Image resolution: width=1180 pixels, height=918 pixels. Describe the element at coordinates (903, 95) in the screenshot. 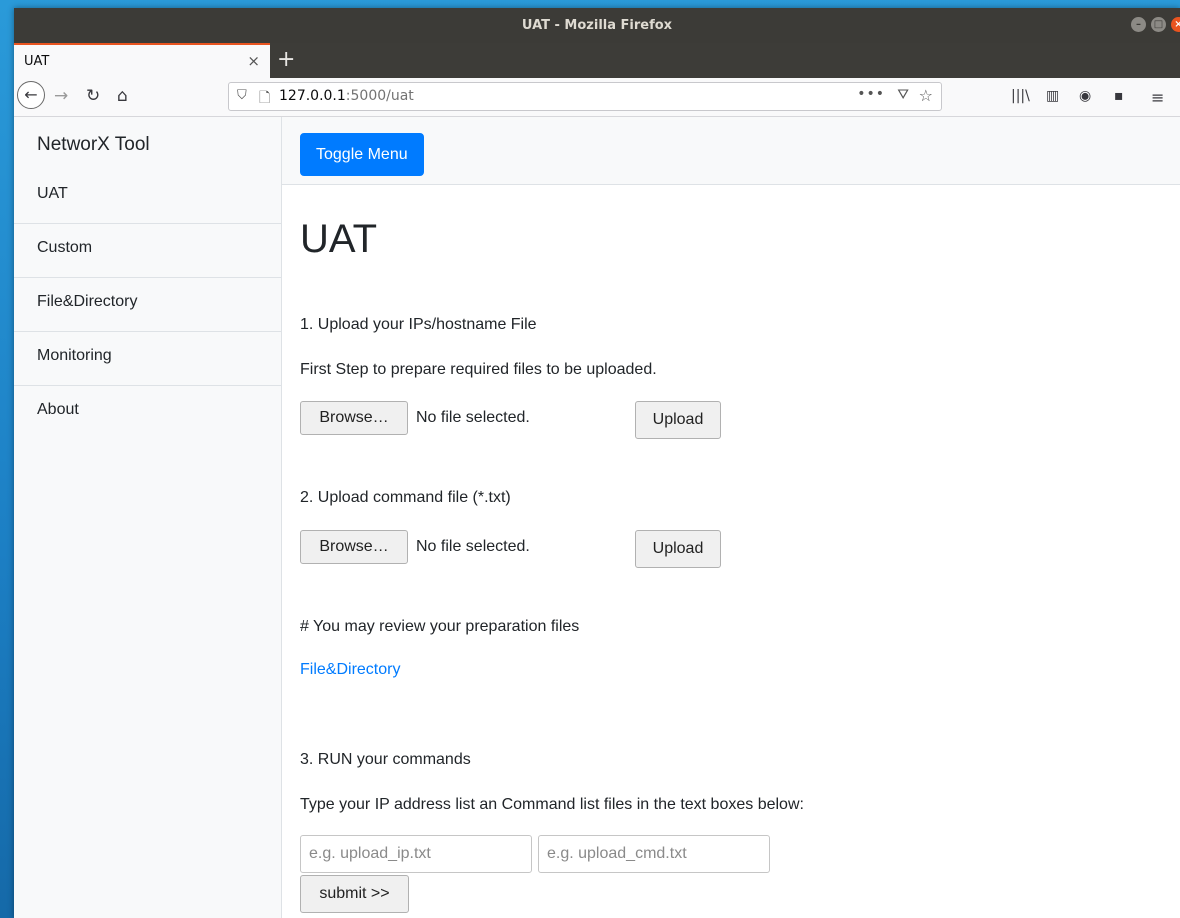

I see `pocket-icon: ⛛` at that location.